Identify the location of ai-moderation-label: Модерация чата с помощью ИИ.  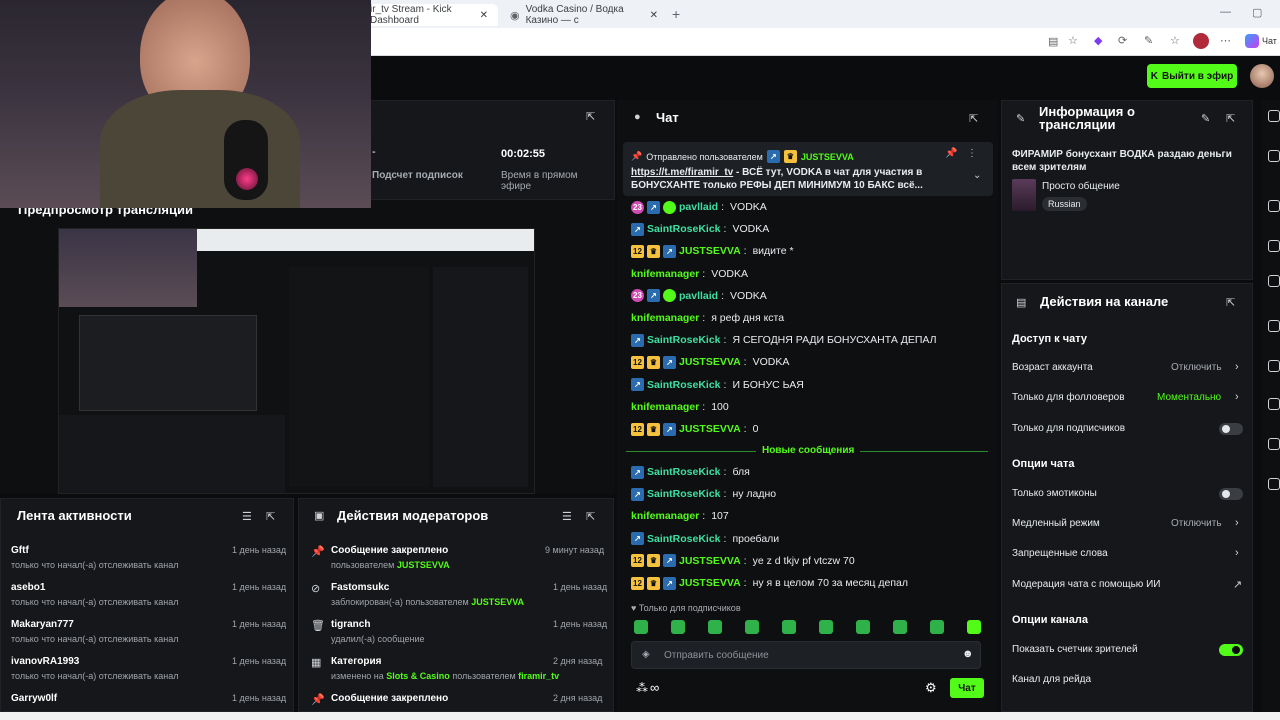
(1086, 584).